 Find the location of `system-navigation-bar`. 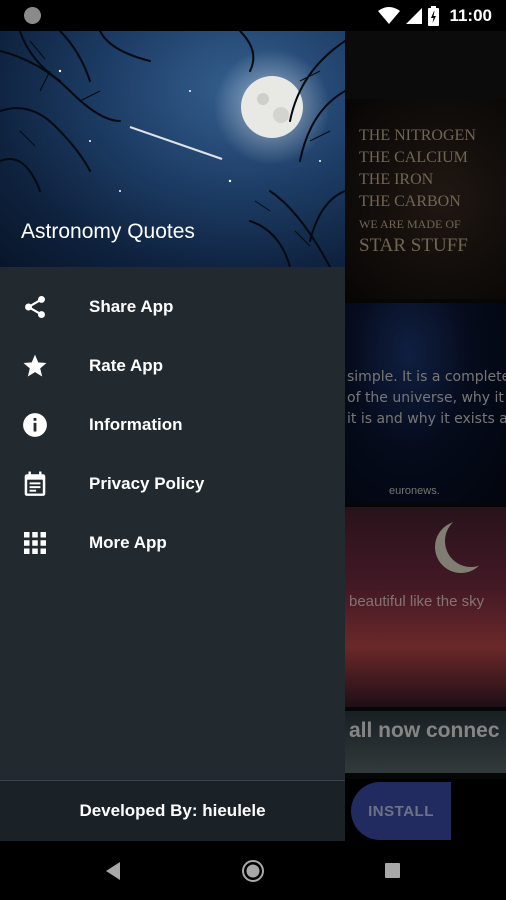

system-navigation-bar is located at coordinates (253, 870).